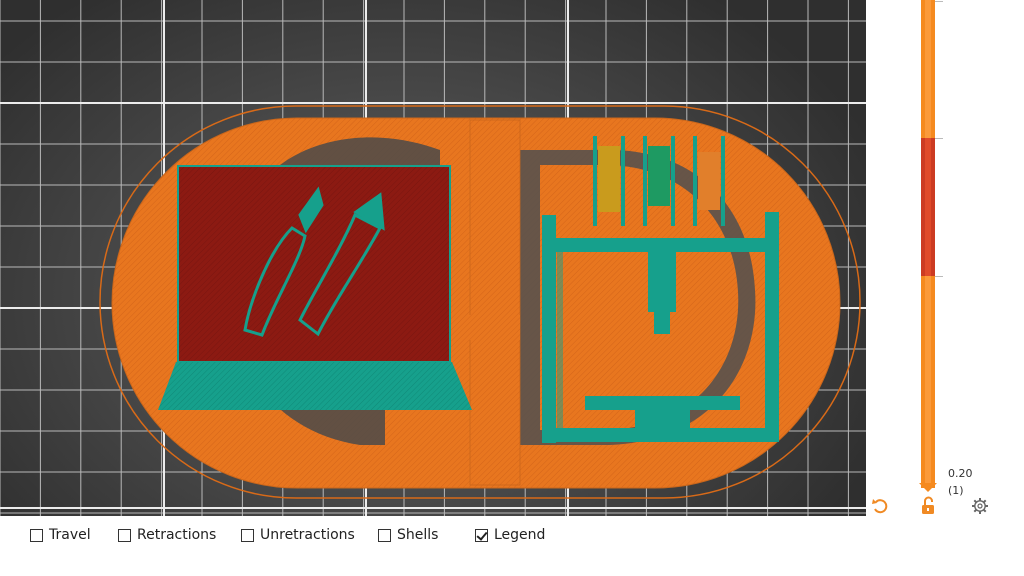 The image size is (1024, 576). What do you see at coordinates (36, 535) in the screenshot?
I see `travel-checkbox` at bounding box center [36, 535].